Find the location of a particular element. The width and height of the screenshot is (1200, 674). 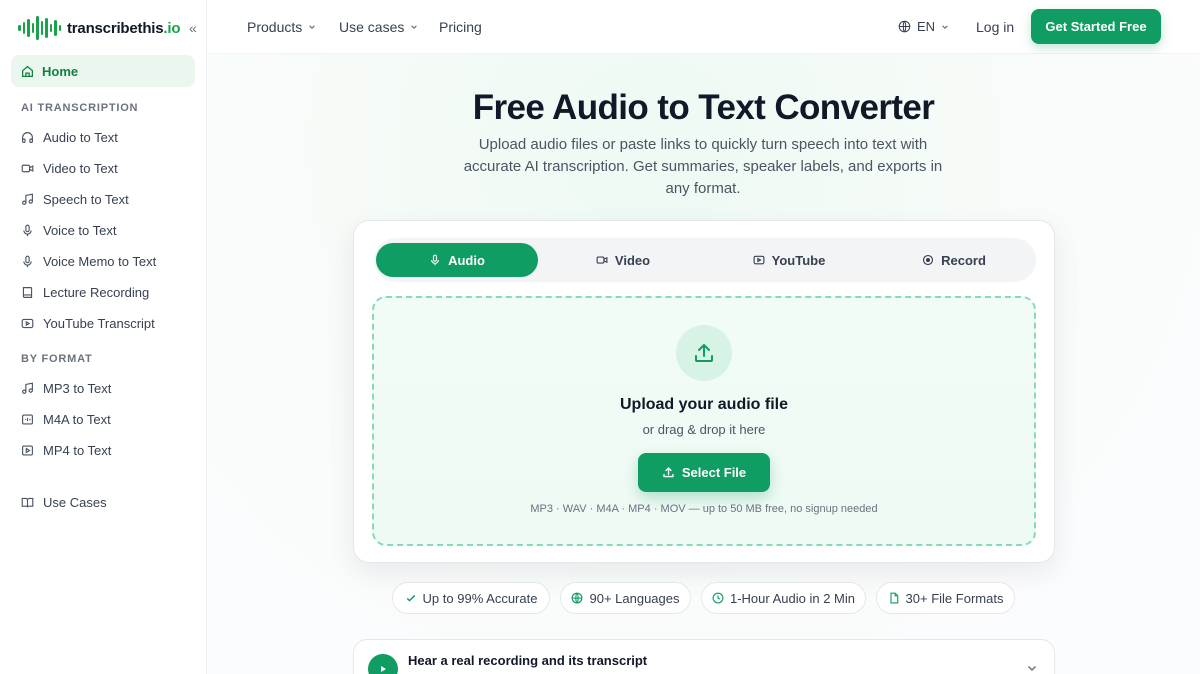

badge-speed: 1-Hour Audio in 2 Min is located at coordinates (783, 598).